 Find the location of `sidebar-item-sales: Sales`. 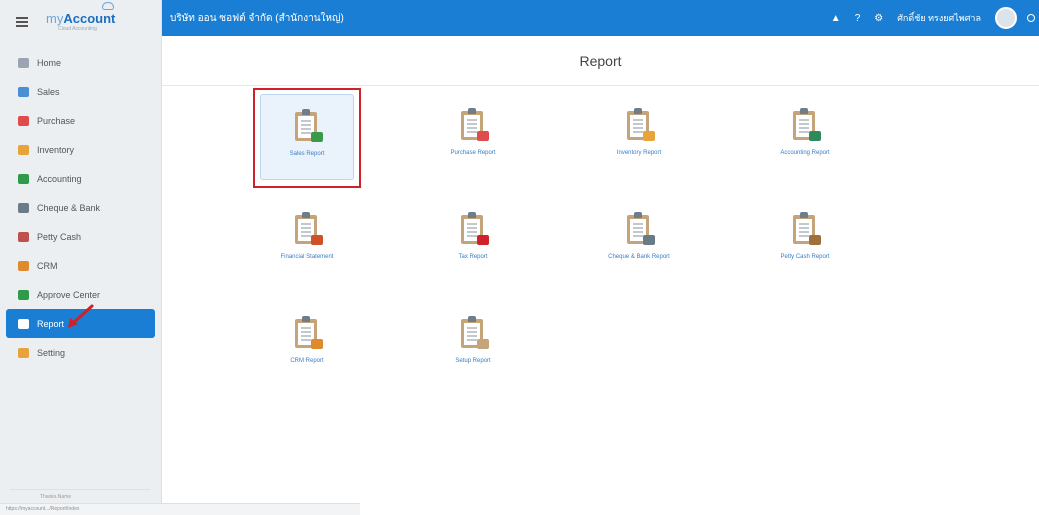

sidebar-item-sales: Sales is located at coordinates (80, 91).